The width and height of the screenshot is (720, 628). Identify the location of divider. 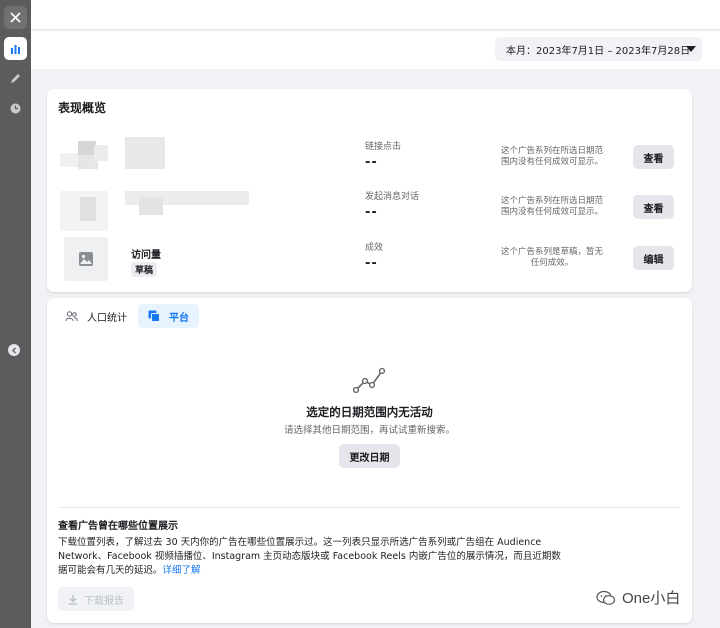
(369, 507).